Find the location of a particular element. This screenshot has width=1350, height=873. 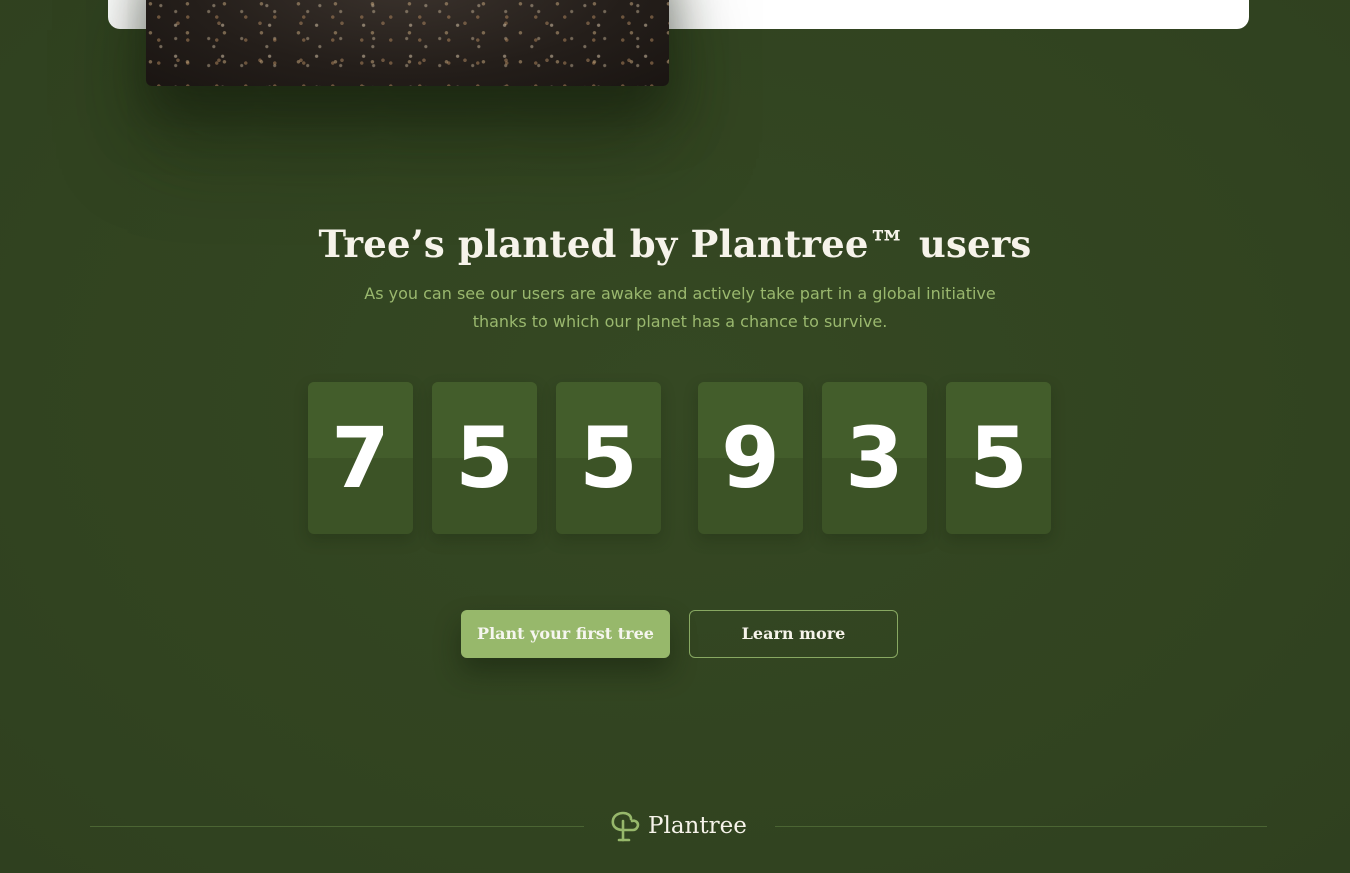

tree-sprout-icon is located at coordinates (625, 826).